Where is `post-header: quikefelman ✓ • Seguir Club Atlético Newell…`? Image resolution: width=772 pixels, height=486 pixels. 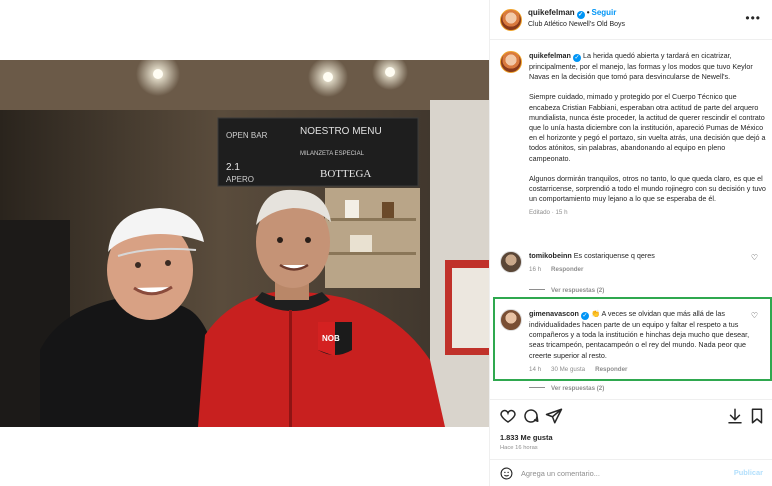 post-header: quikefelman ✓ • Seguir Club Atlético Newell… is located at coordinates (631, 20).